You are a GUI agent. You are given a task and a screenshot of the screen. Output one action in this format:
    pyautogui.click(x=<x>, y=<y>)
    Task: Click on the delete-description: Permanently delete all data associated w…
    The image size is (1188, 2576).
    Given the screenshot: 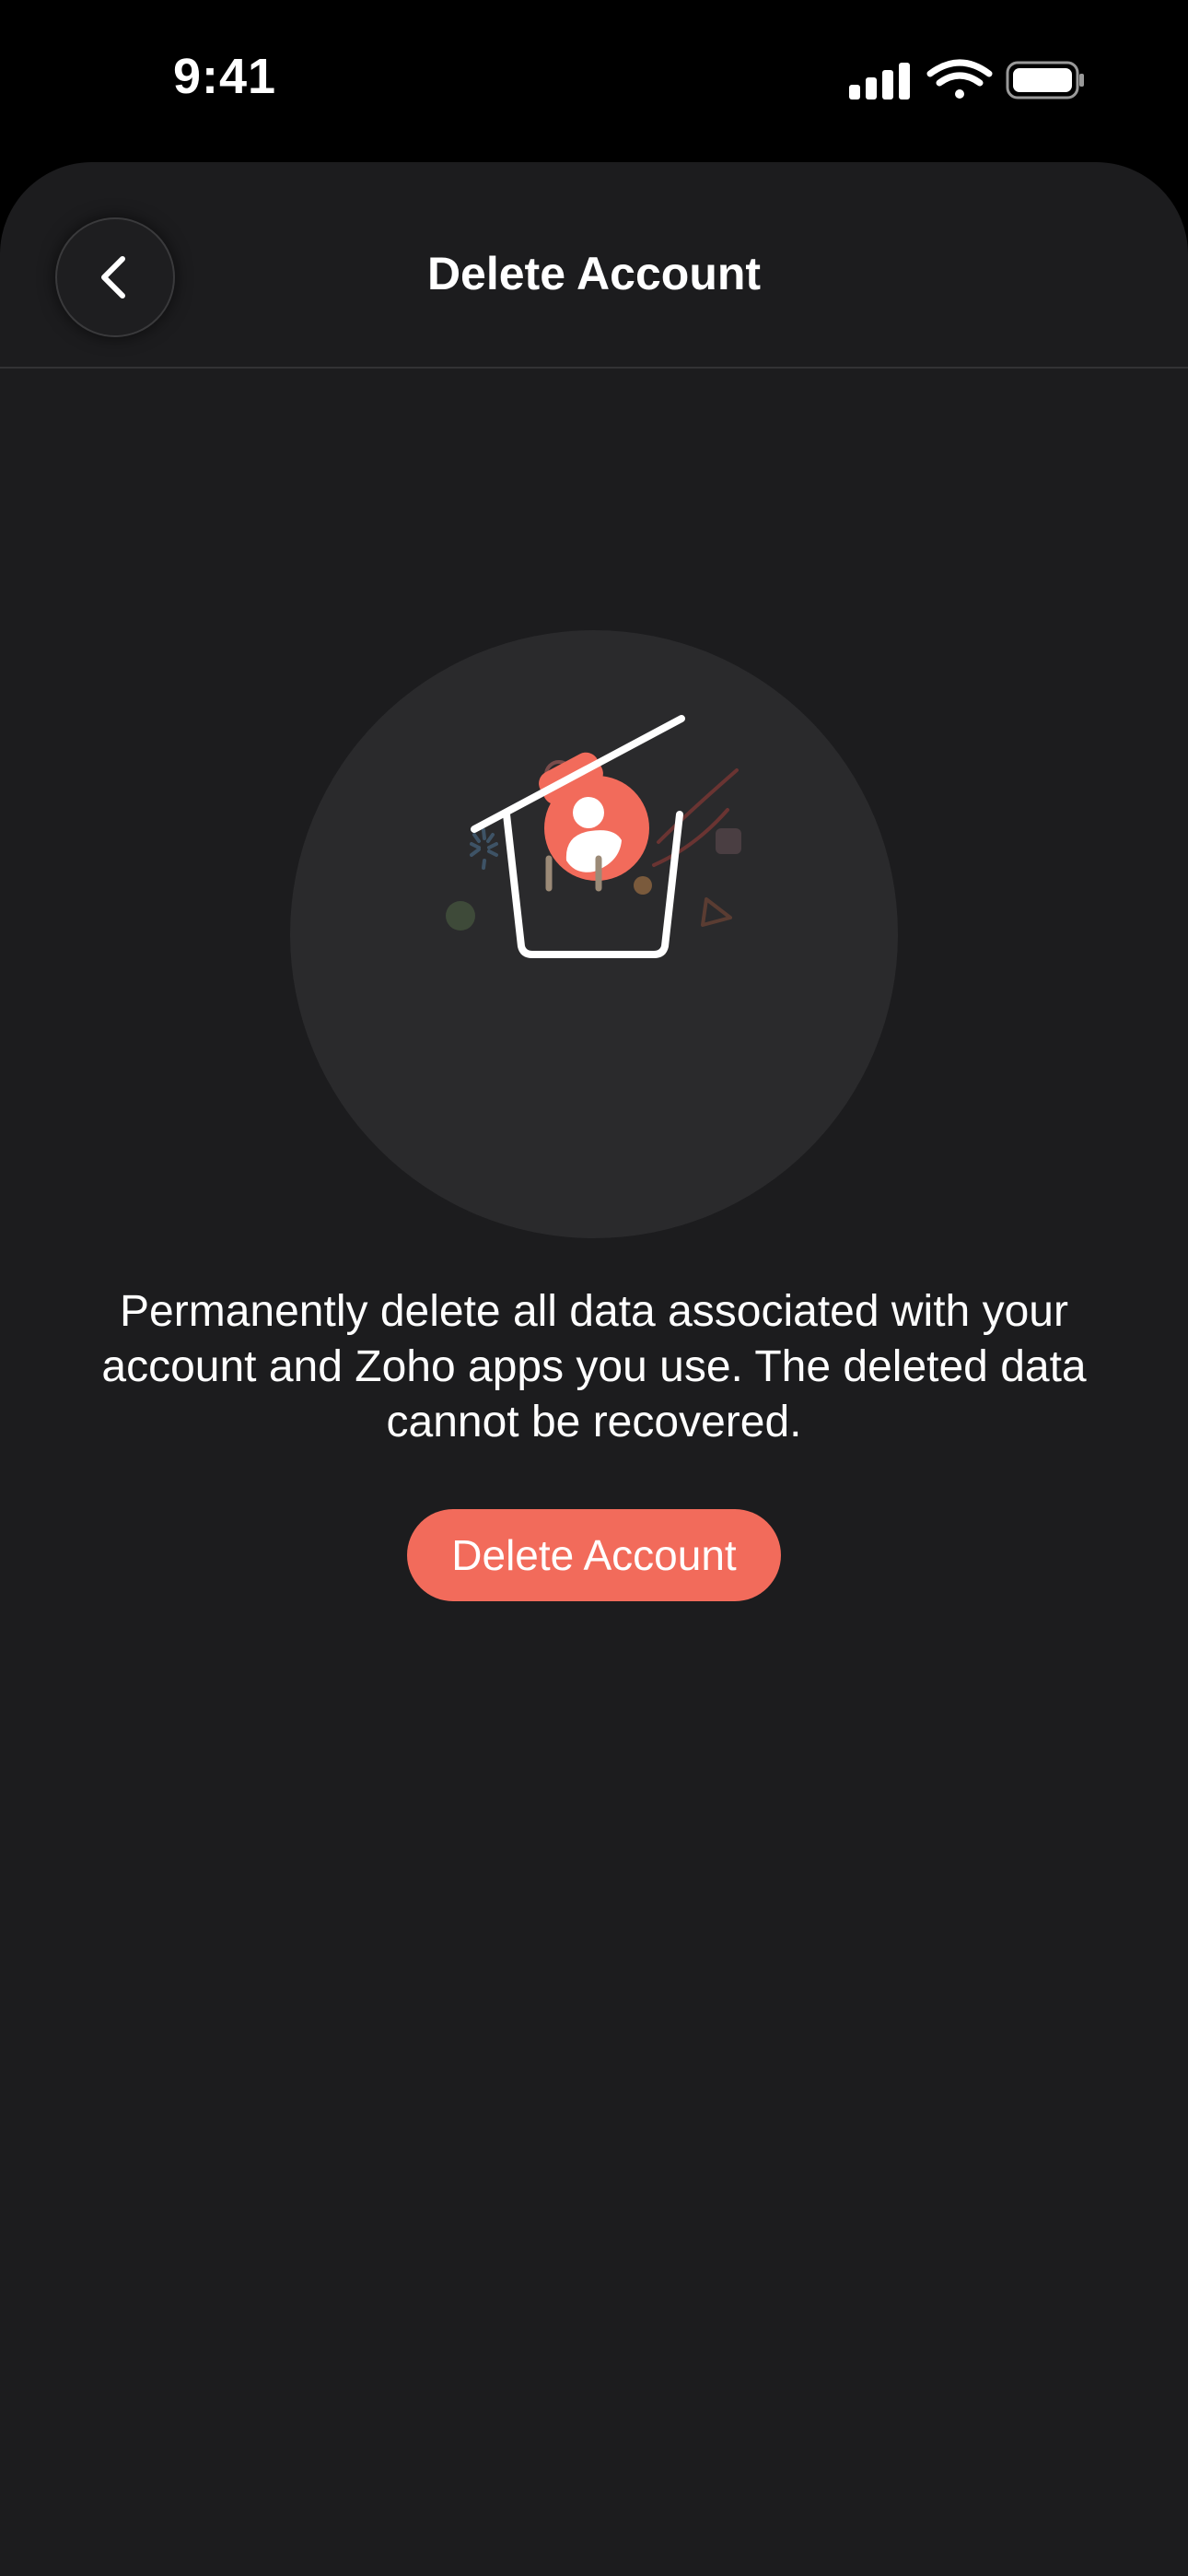 What is the action you would take?
    pyautogui.click(x=594, y=1366)
    